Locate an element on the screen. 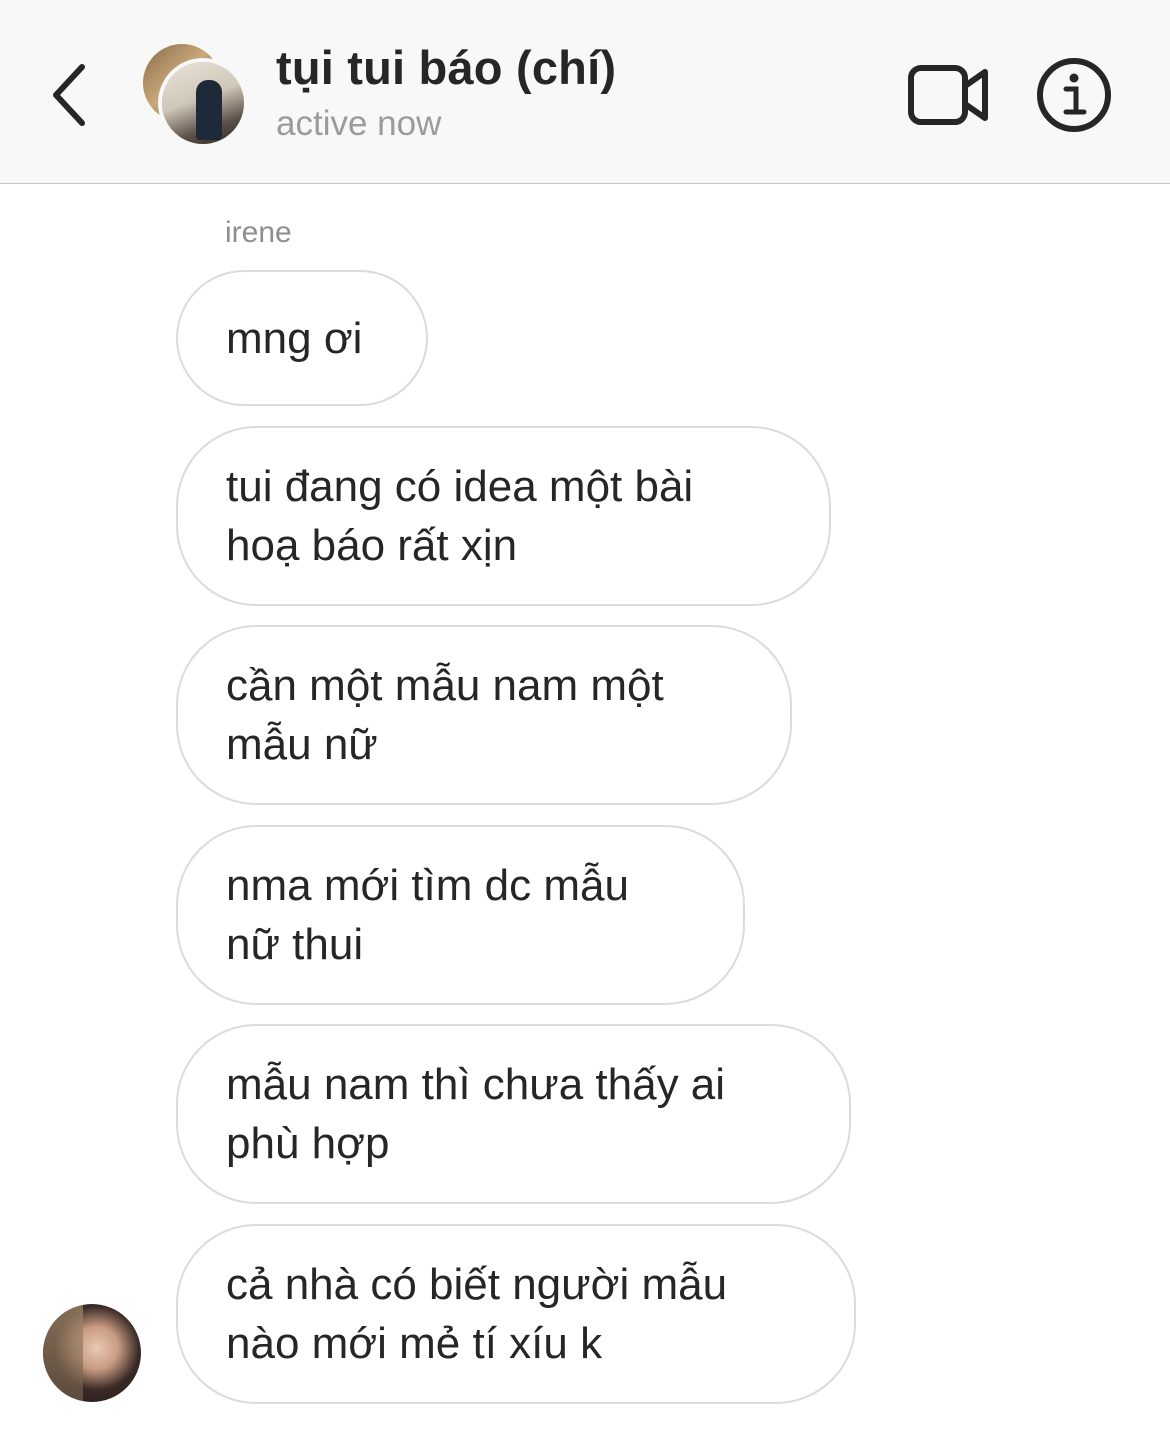 The height and width of the screenshot is (1439, 1170). info-button is located at coordinates (1074, 95).